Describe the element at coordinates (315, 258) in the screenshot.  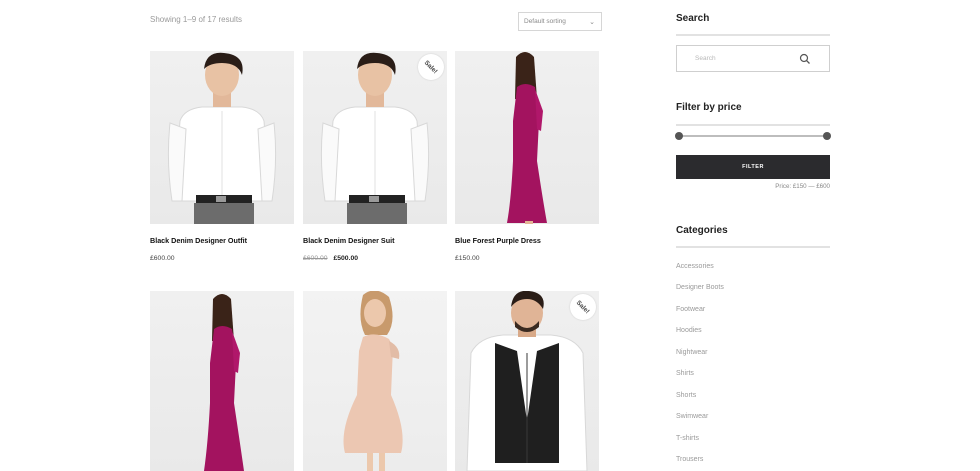
I see `old-price: £600.00` at that location.